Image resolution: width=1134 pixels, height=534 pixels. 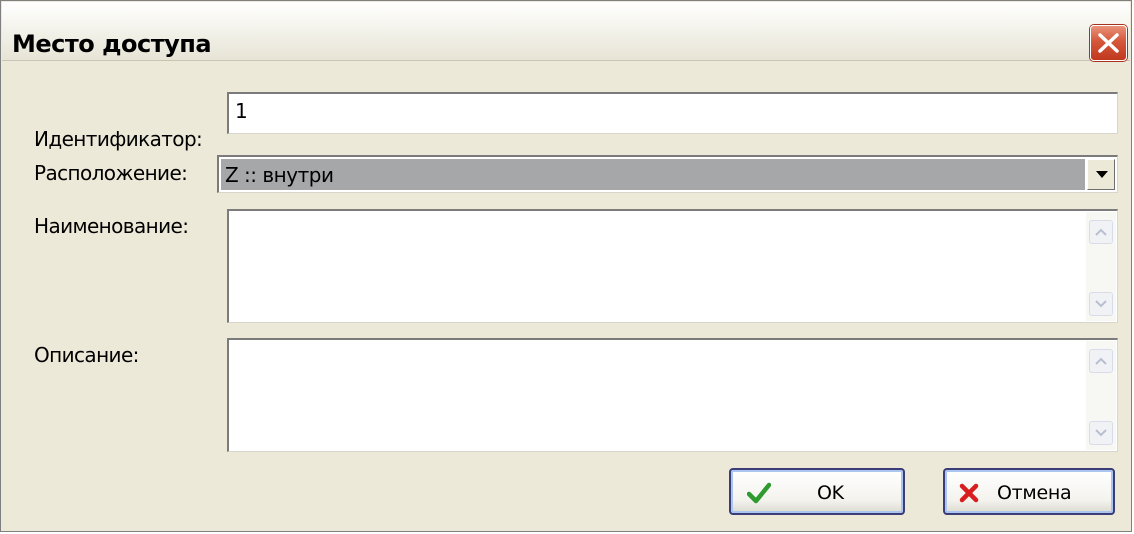 I want to click on name-scrollbar, so click(x=1101, y=266).